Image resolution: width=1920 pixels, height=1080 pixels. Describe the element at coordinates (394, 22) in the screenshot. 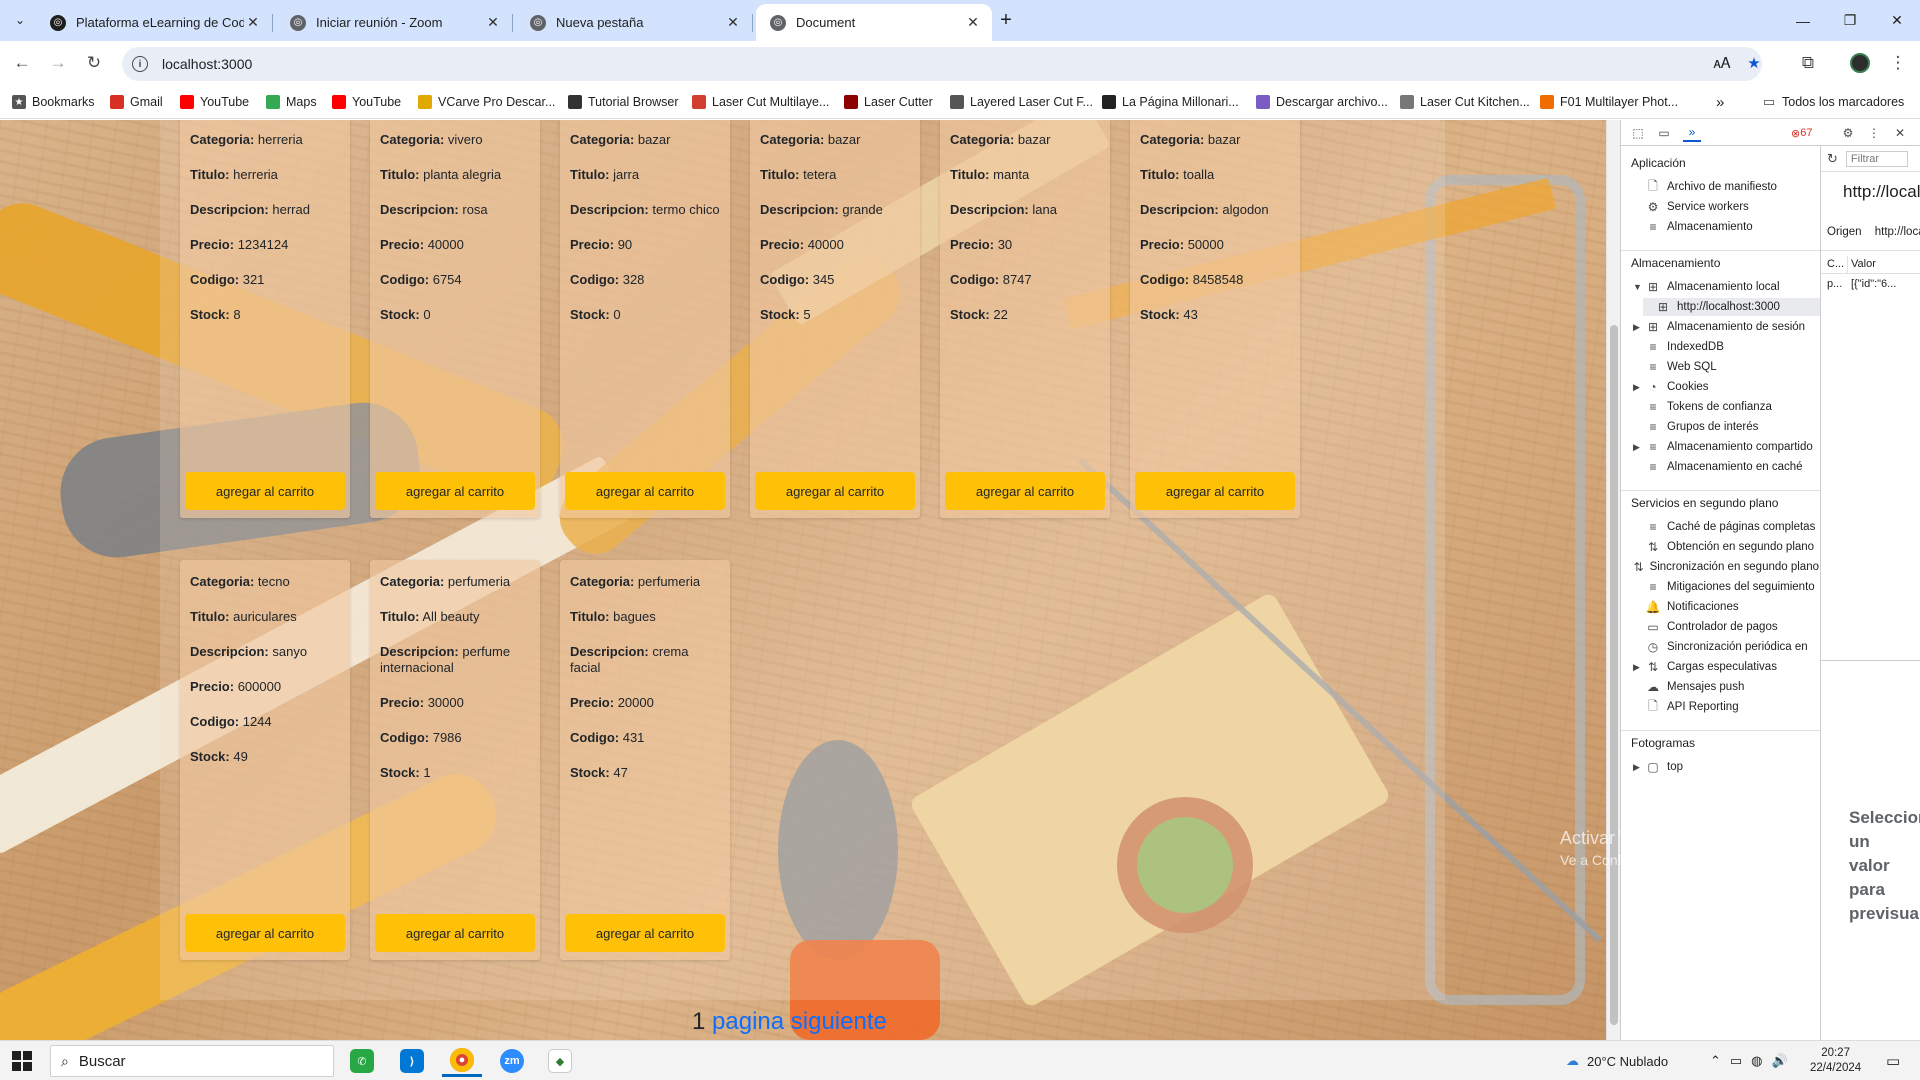

I see `tab-1: ◎ Iniciar reunión - Zoom ✕` at that location.